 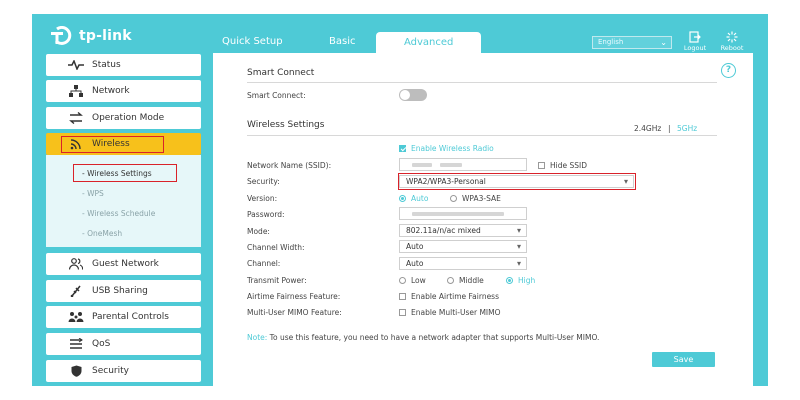 I want to click on operation-mode-icon, so click(x=76, y=118).